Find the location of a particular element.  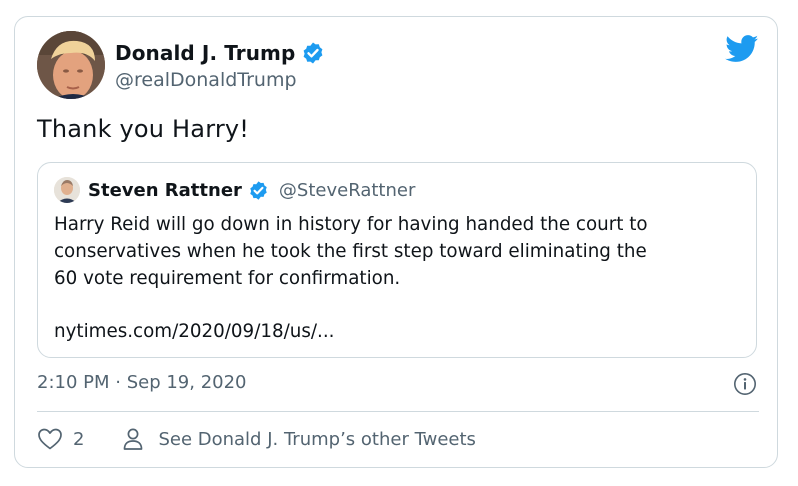

tweet-text: Thank you Harry! is located at coordinates (143, 129).